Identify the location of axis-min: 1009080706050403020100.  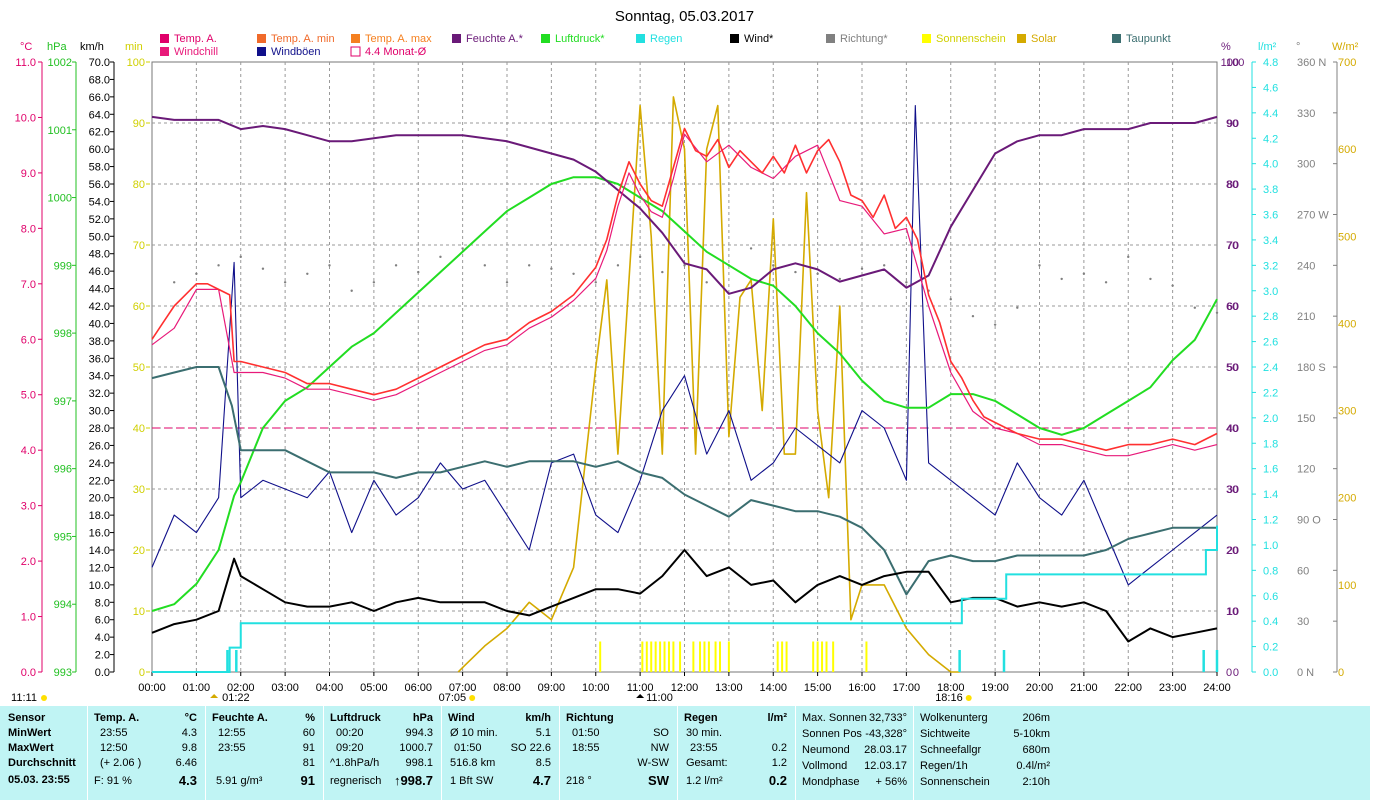
(138, 368).